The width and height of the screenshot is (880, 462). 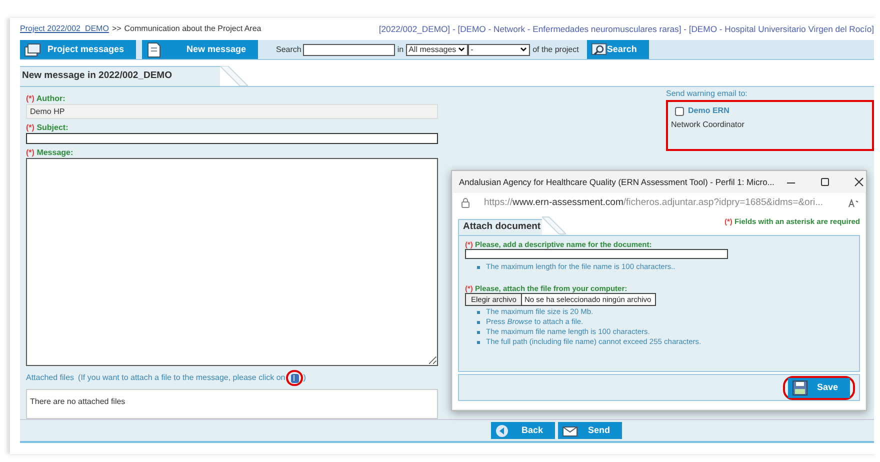 What do you see at coordinates (304, 378) in the screenshot?
I see `attach-hint-end: )` at bounding box center [304, 378].